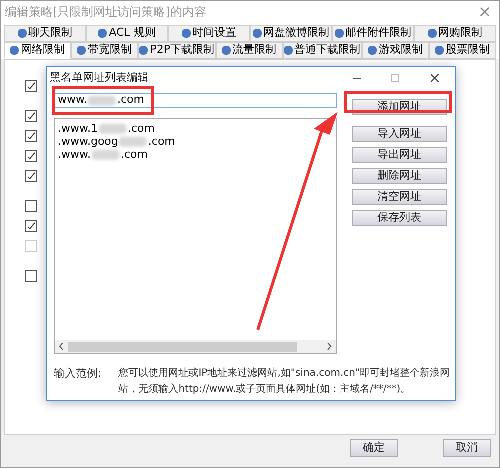 This screenshot has height=468, width=500. Describe the element at coordinates (45, 33) in the screenshot. I see `tab: 聊天限制` at that location.